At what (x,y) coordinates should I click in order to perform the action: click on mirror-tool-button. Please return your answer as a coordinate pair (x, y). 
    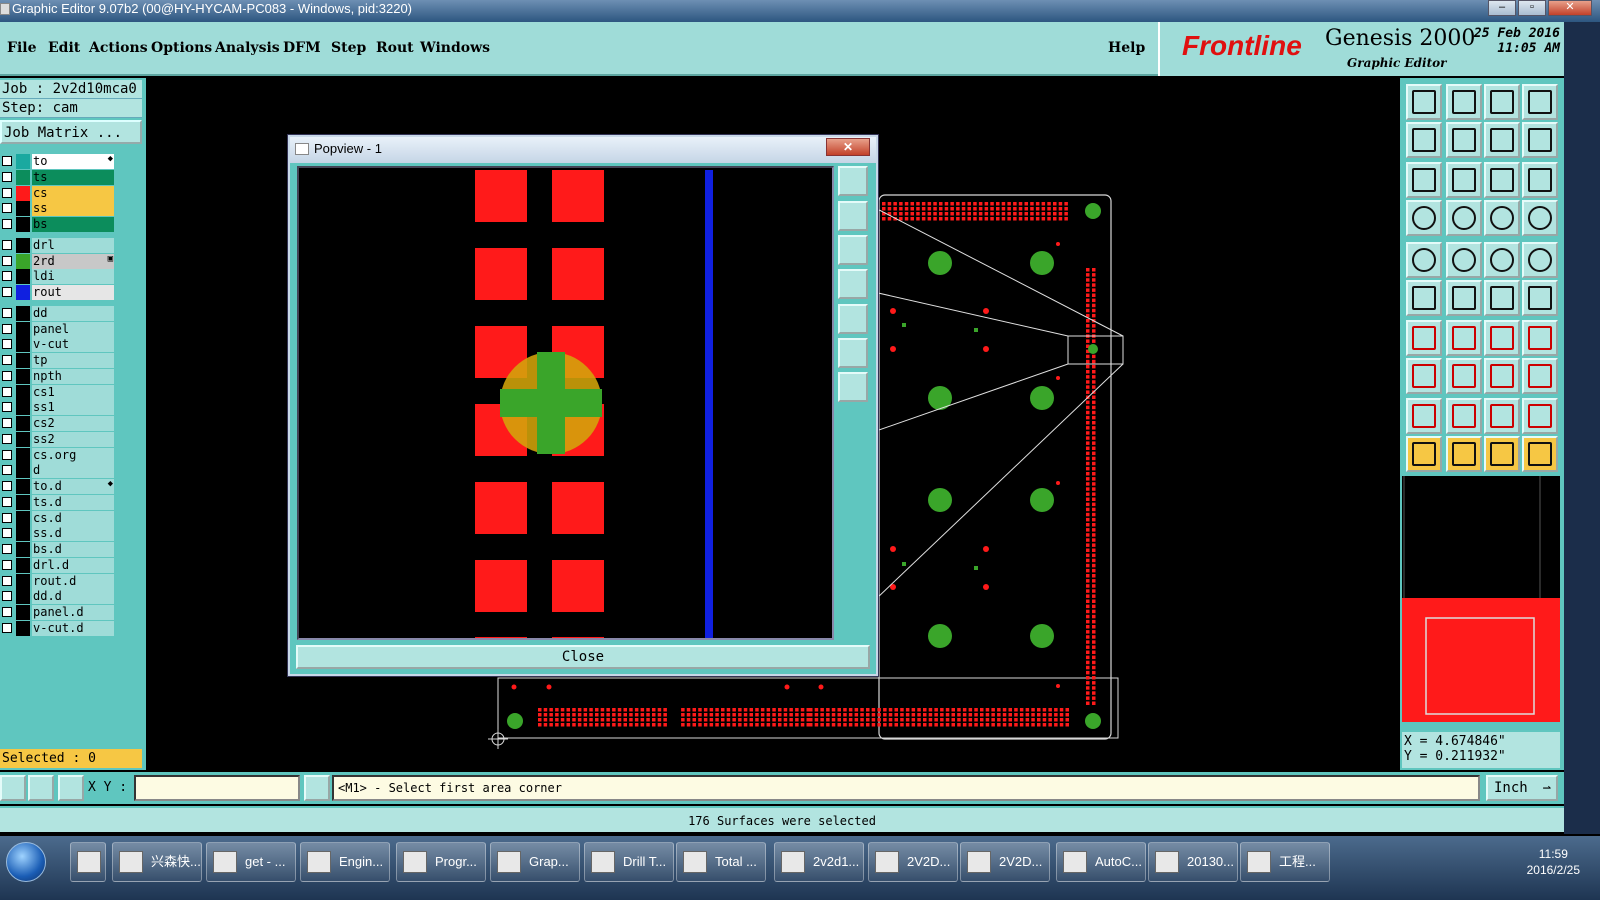
    Looking at the image, I should click on (1540, 338).